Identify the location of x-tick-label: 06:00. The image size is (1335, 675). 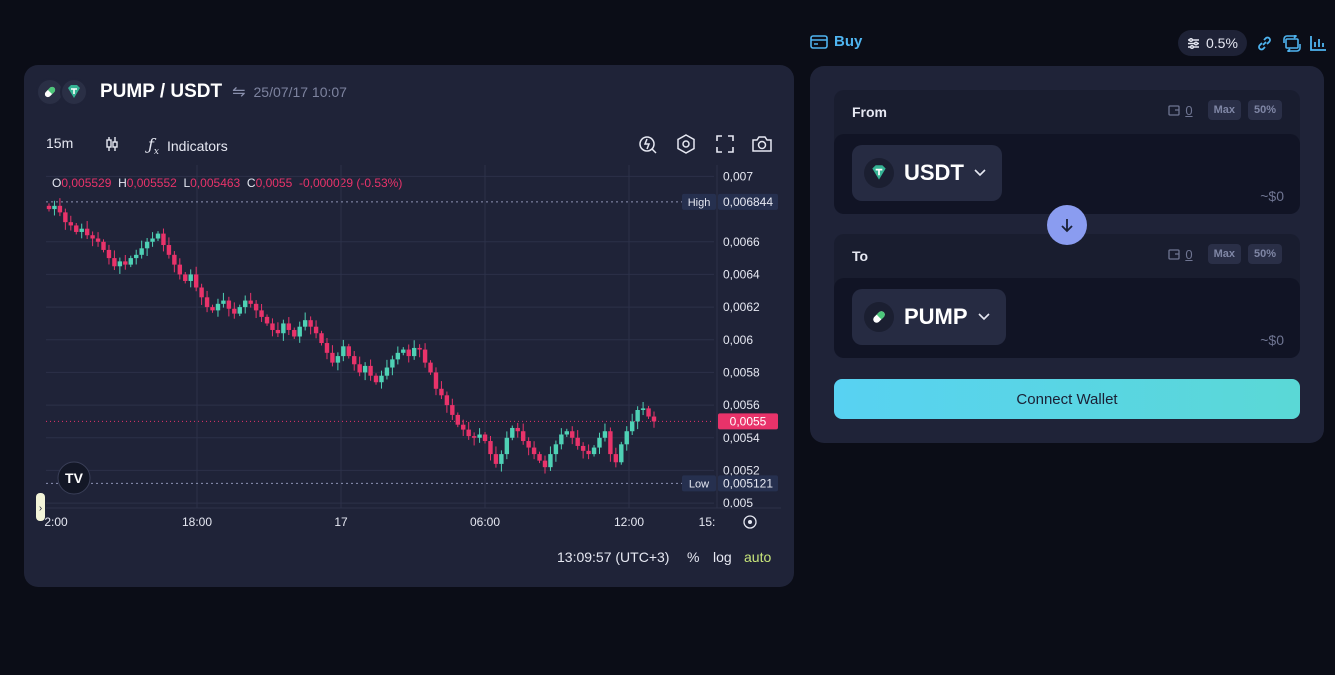
(485, 522).